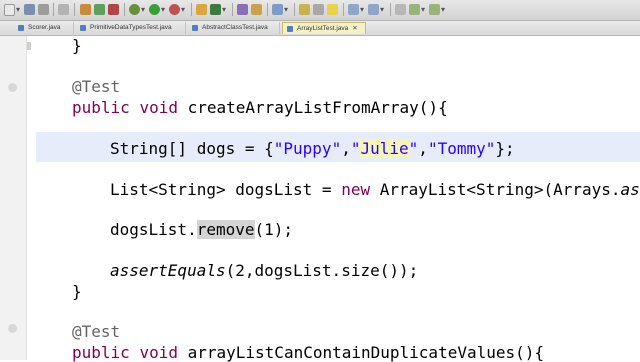 The width and height of the screenshot is (640, 362). Describe the element at coordinates (99, 9) in the screenshot. I see `new-java-project-icon` at that location.